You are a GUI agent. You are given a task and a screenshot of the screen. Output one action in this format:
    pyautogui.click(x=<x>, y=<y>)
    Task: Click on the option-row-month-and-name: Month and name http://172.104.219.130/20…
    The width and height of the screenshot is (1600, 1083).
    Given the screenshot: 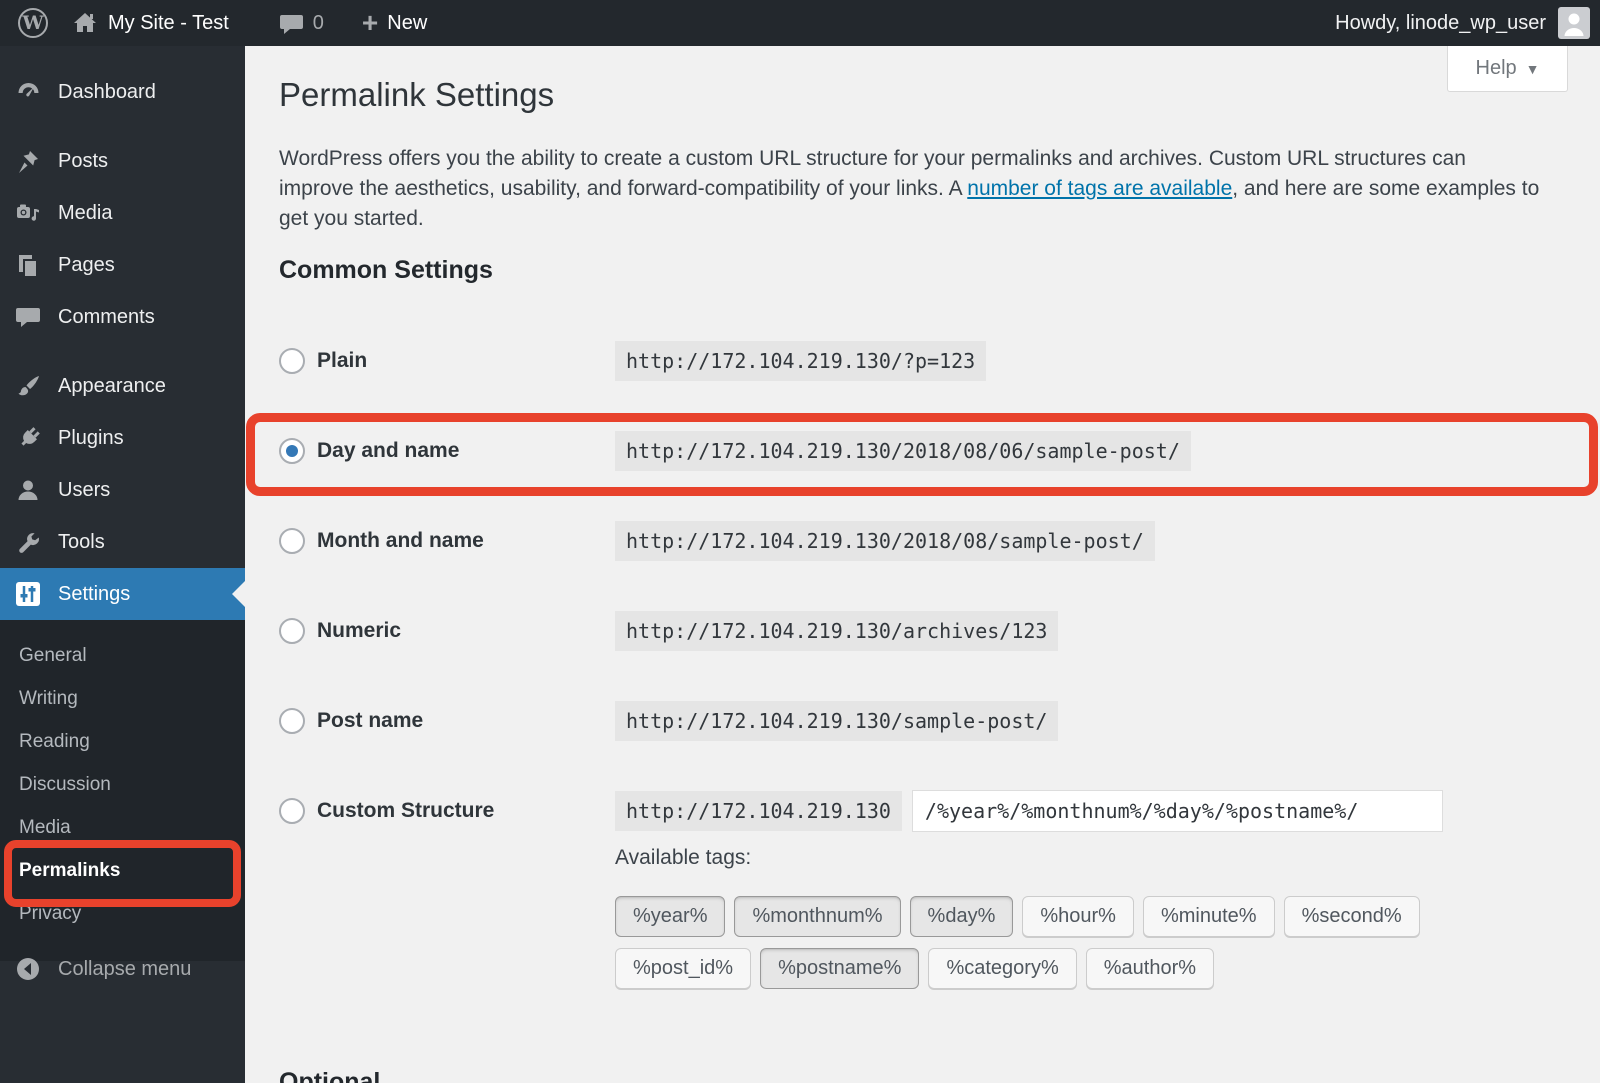 What is the action you would take?
    pyautogui.click(x=861, y=541)
    